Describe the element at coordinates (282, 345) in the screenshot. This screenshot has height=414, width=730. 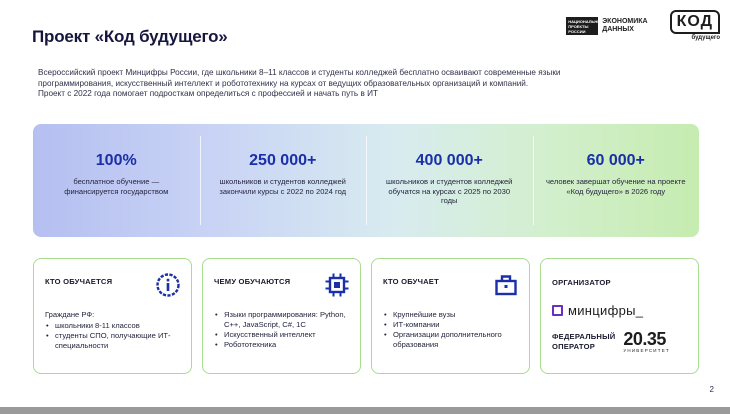
I see `list-item: Робототехника` at that location.